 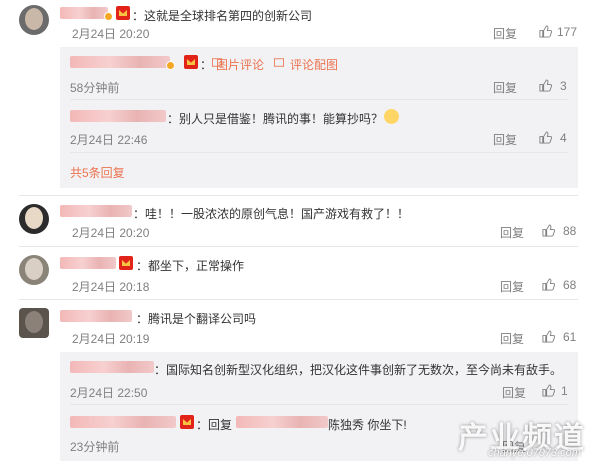 What do you see at coordinates (109, 140) in the screenshot?
I see `subreply-time: 2月24日 22:46` at bounding box center [109, 140].